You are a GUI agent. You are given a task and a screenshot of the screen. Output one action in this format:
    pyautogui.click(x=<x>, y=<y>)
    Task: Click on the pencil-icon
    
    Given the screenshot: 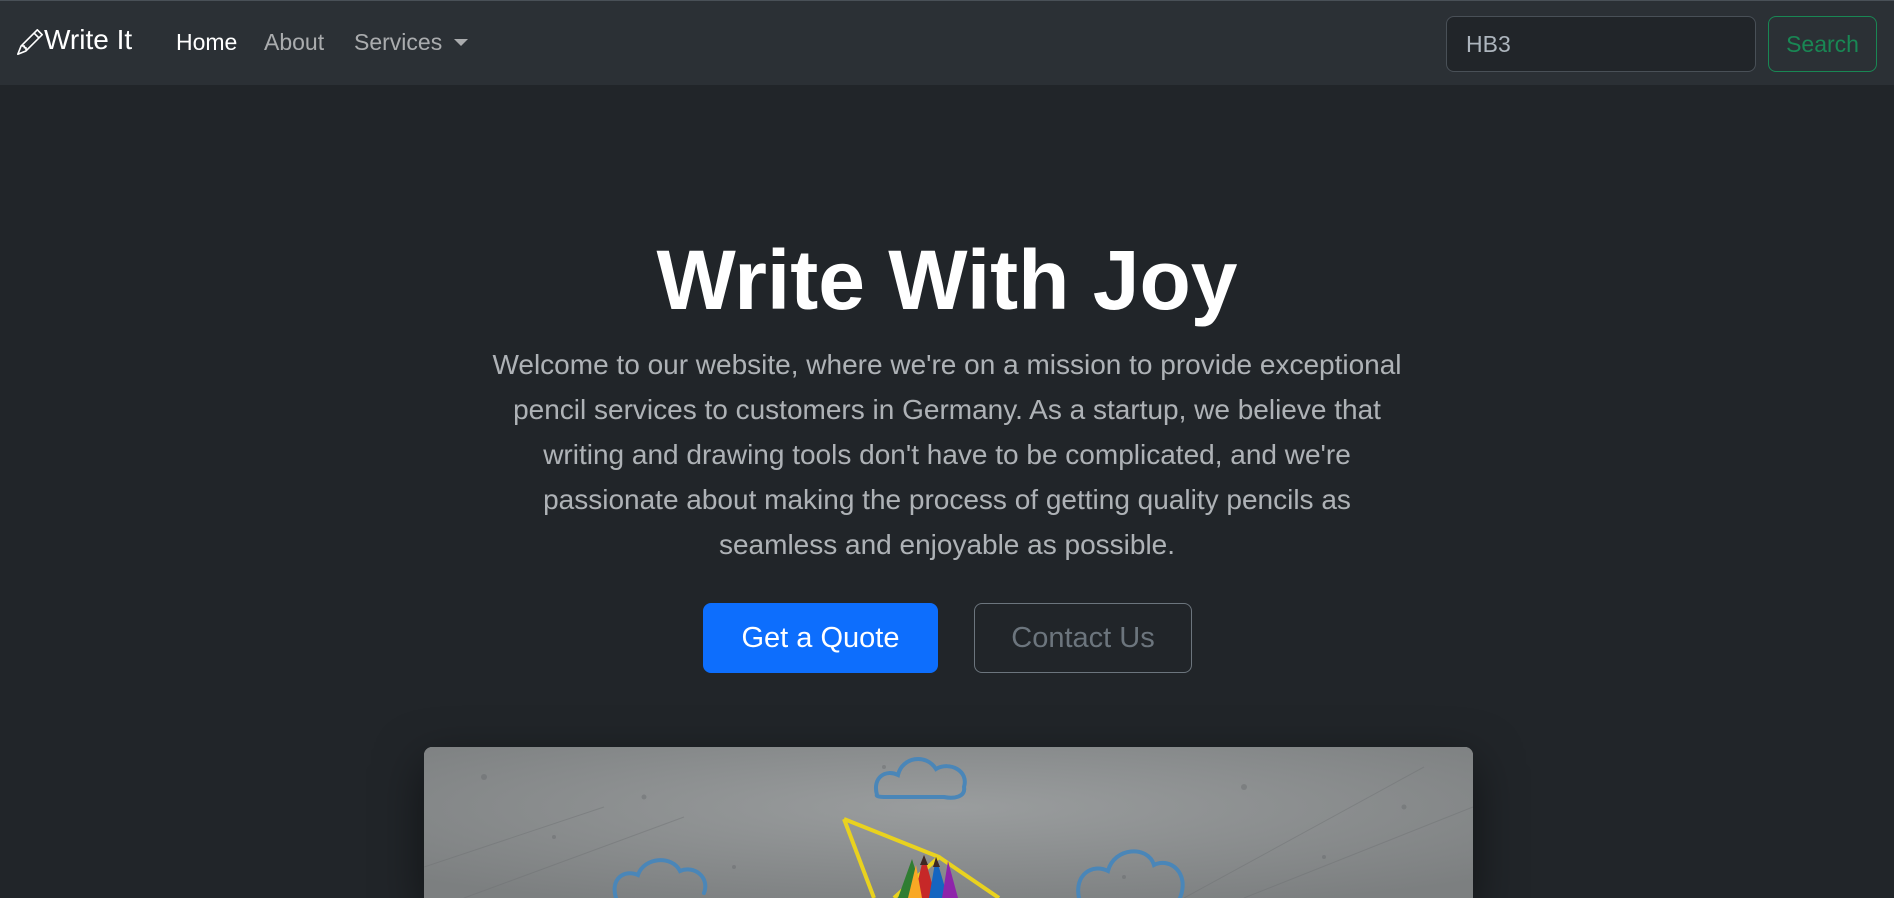 What is the action you would take?
    pyautogui.click(x=30, y=42)
    